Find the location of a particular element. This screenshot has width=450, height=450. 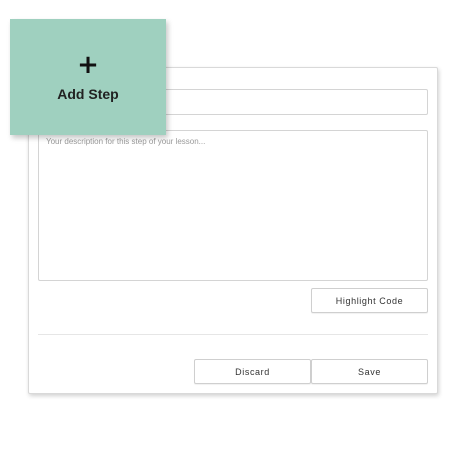

save-button: Save is located at coordinates (369, 371).